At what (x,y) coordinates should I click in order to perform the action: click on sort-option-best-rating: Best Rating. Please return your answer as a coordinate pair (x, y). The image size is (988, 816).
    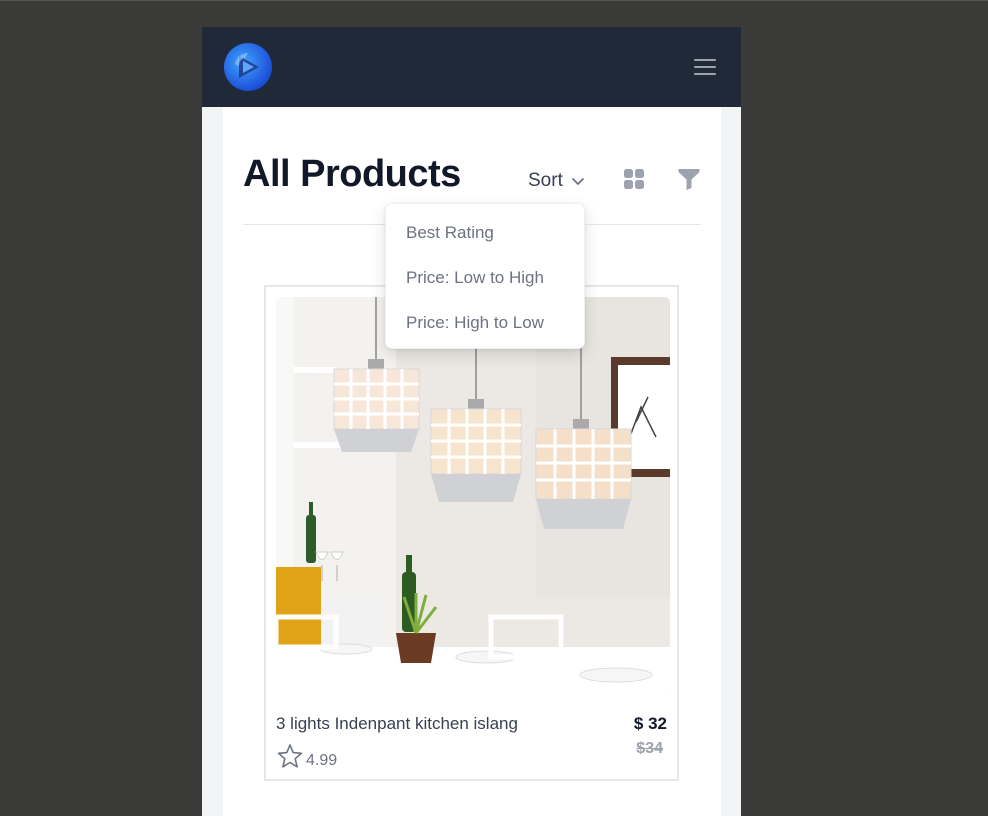
    Looking at the image, I should click on (486, 233).